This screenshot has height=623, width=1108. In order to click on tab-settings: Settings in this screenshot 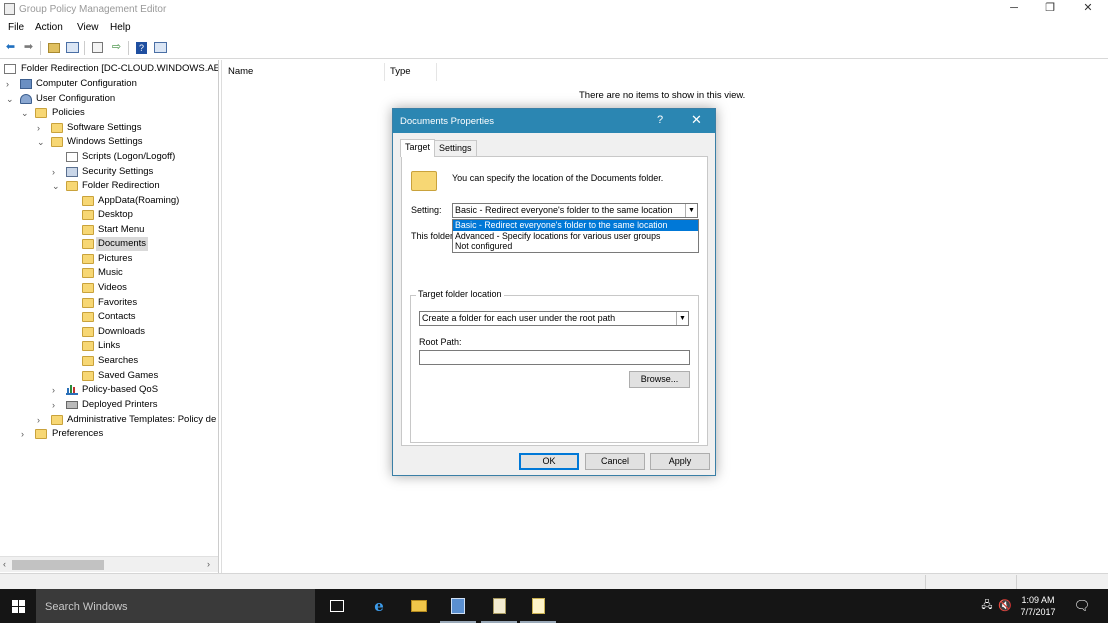, I will do `click(455, 148)`.